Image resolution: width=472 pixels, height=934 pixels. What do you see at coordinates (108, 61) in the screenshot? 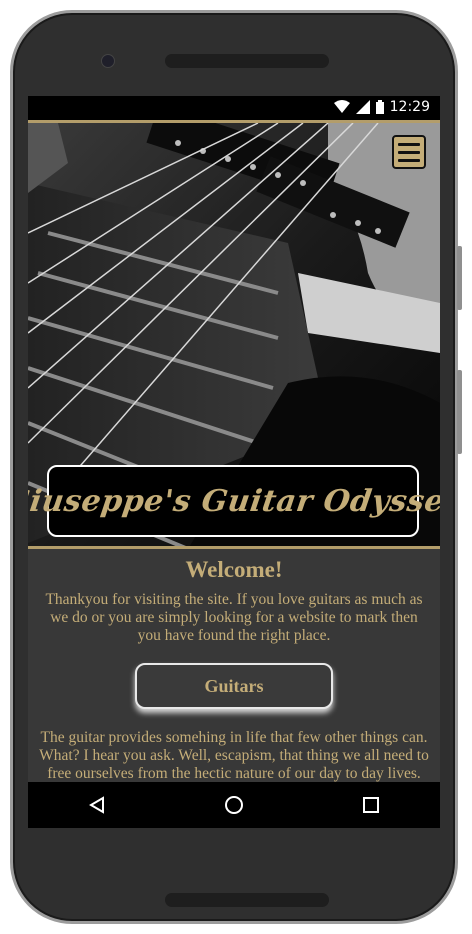
I see `front-camera` at bounding box center [108, 61].